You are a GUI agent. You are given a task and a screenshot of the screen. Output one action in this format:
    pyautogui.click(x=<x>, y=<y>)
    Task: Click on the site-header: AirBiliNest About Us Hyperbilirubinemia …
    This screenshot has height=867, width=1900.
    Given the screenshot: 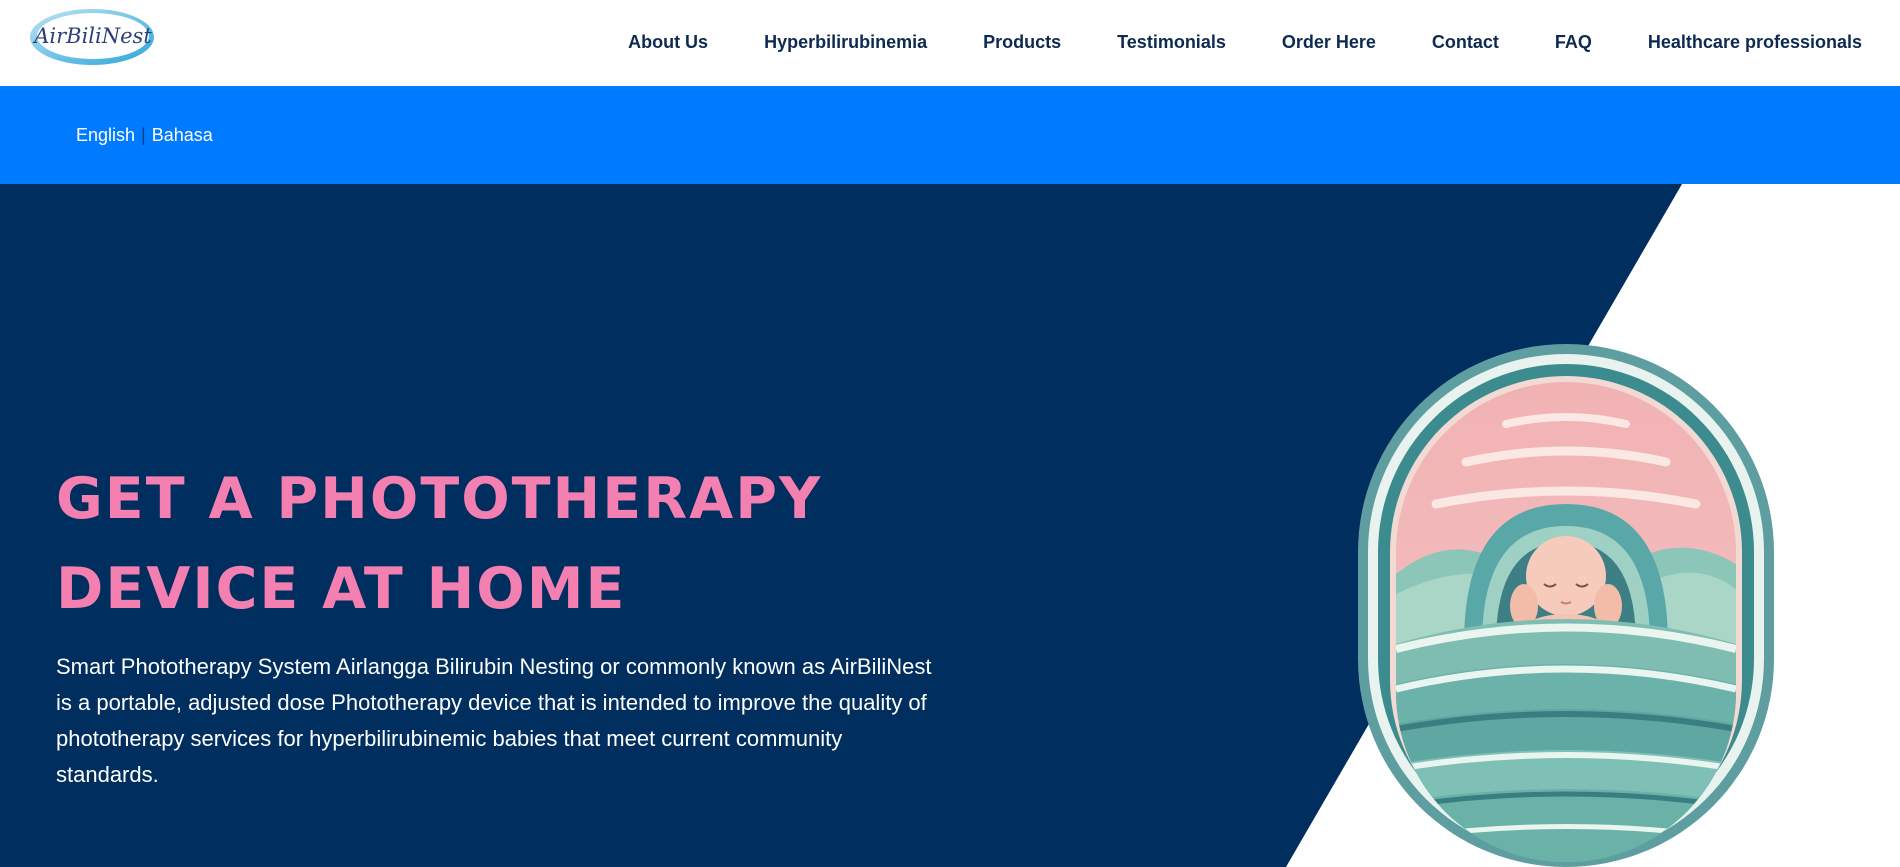 What is the action you would take?
    pyautogui.click(x=950, y=43)
    